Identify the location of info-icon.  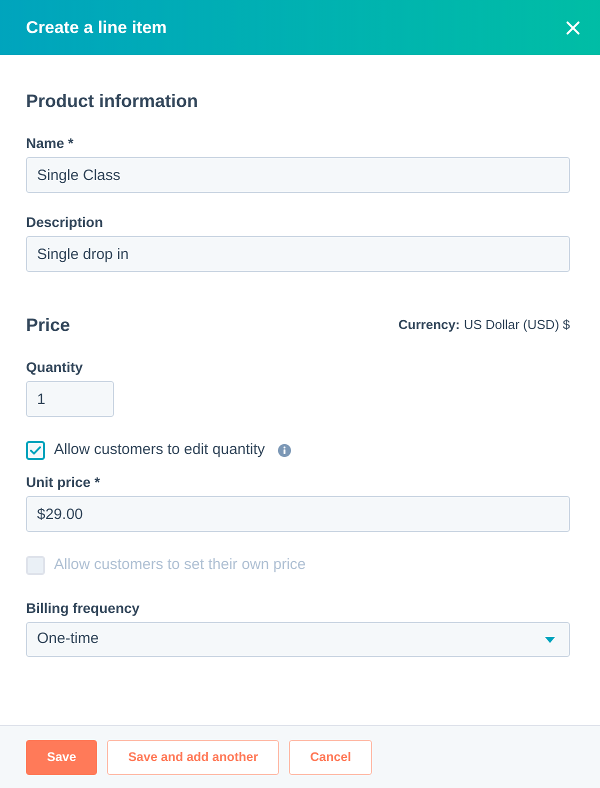
(284, 450).